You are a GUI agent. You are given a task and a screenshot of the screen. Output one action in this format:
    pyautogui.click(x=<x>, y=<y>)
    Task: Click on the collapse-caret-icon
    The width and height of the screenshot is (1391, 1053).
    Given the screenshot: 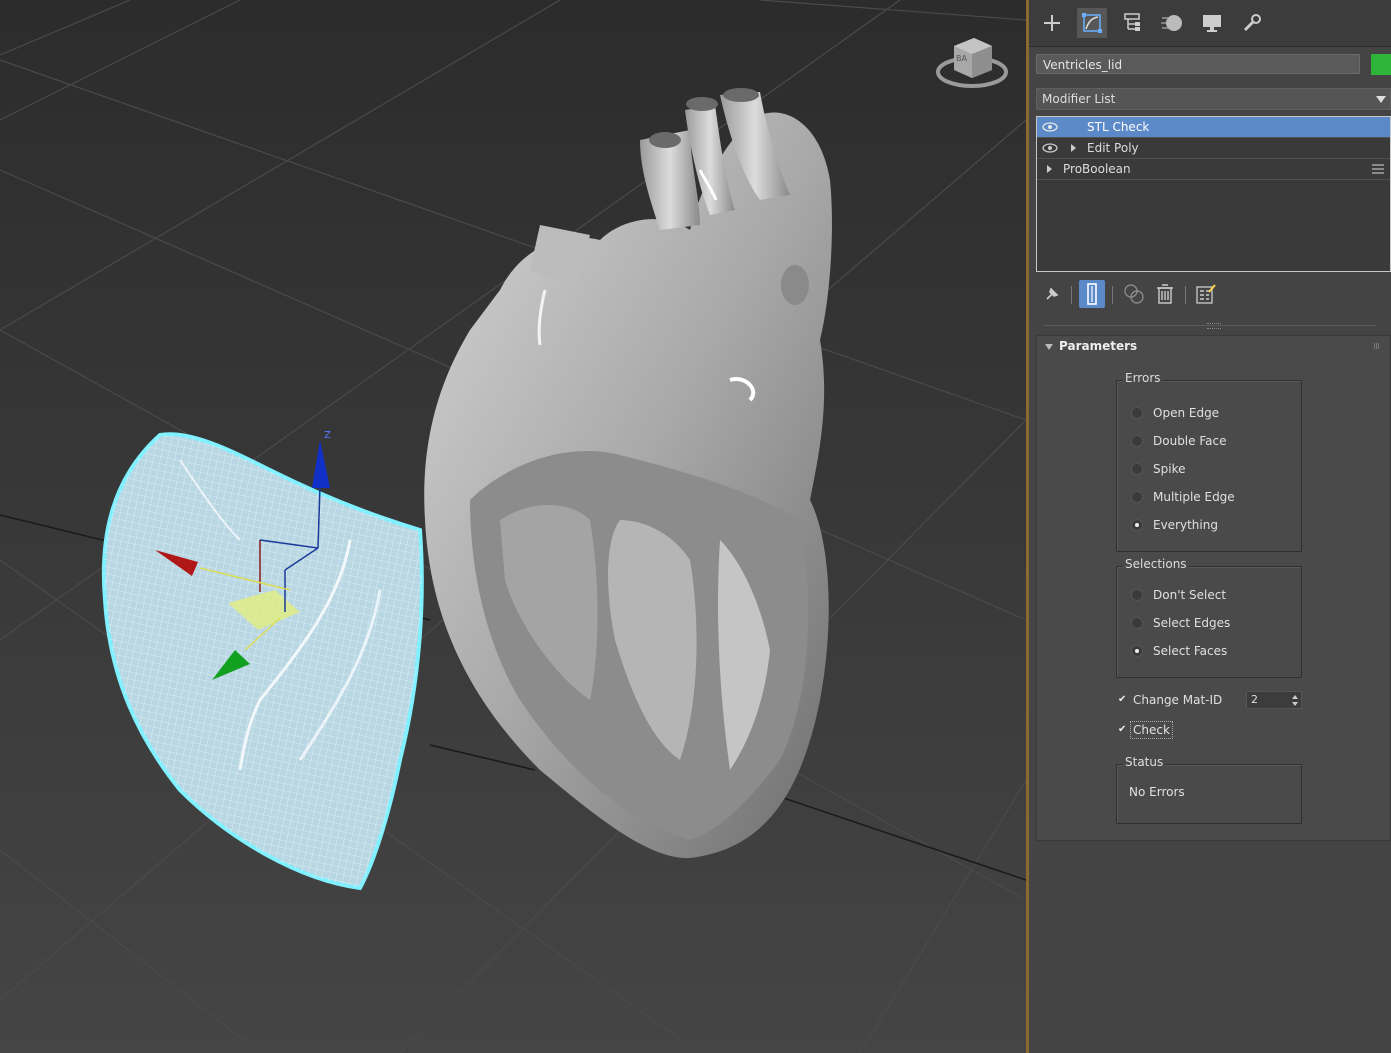 What is the action you would take?
    pyautogui.click(x=1049, y=347)
    